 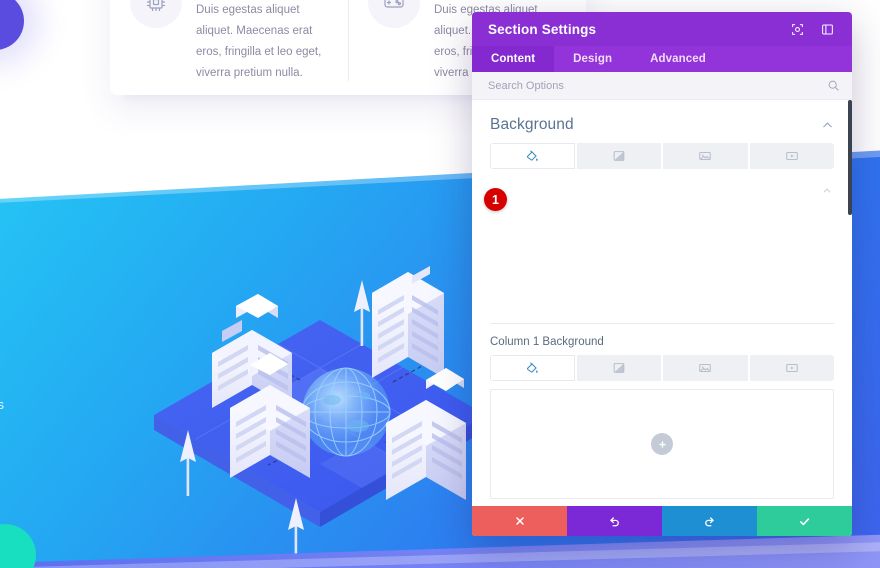 What do you see at coordinates (678, 59) in the screenshot?
I see `tab-advanced: Advanced` at bounding box center [678, 59].